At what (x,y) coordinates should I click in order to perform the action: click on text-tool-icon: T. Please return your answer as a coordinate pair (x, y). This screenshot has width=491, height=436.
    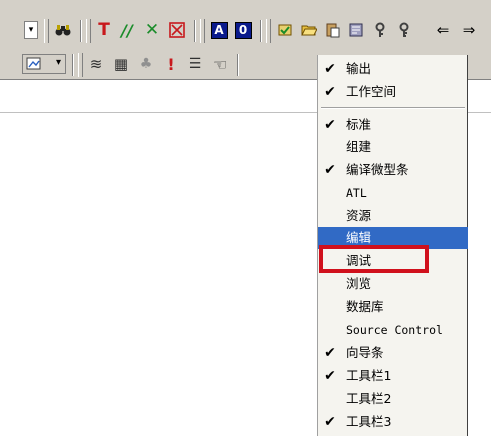
    Looking at the image, I should click on (104, 30).